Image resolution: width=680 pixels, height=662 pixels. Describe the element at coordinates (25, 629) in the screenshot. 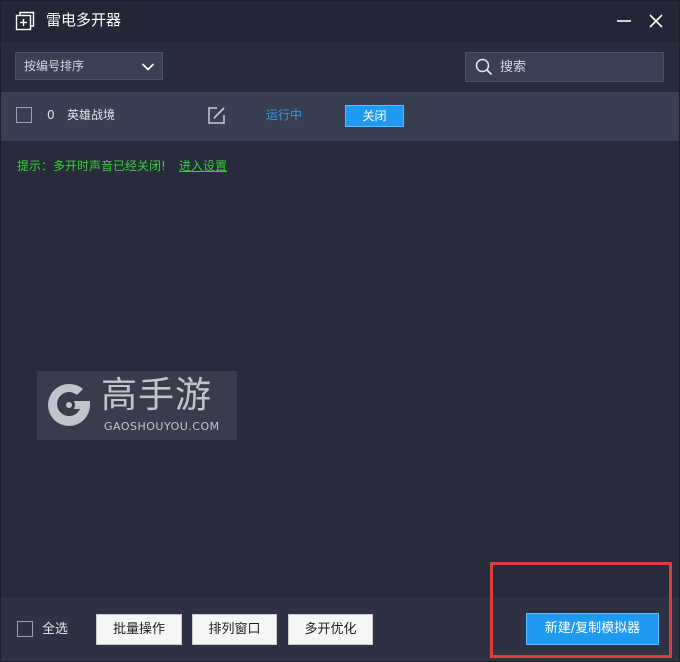

I see `select-all-checkbox` at that location.